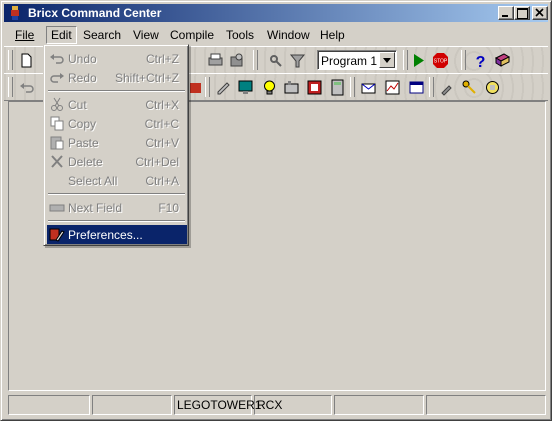  What do you see at coordinates (117, 104) in the screenshot?
I see `menu-item-cut: Cut Ctrl+X` at bounding box center [117, 104].